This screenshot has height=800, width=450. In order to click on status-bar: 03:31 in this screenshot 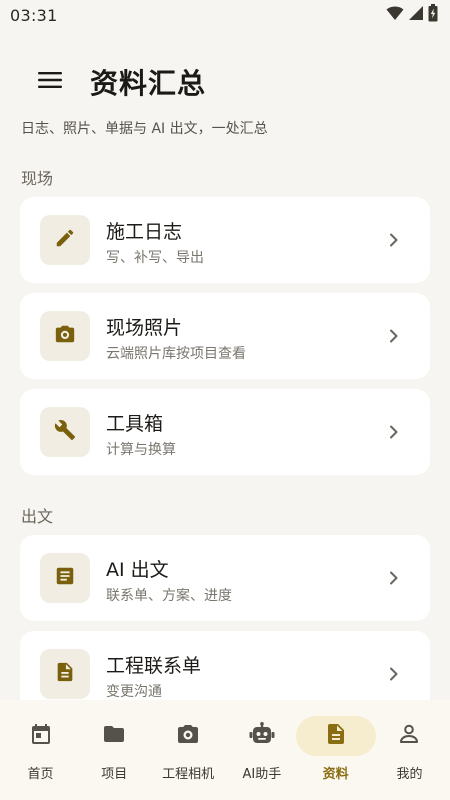, I will do `click(225, 15)`.